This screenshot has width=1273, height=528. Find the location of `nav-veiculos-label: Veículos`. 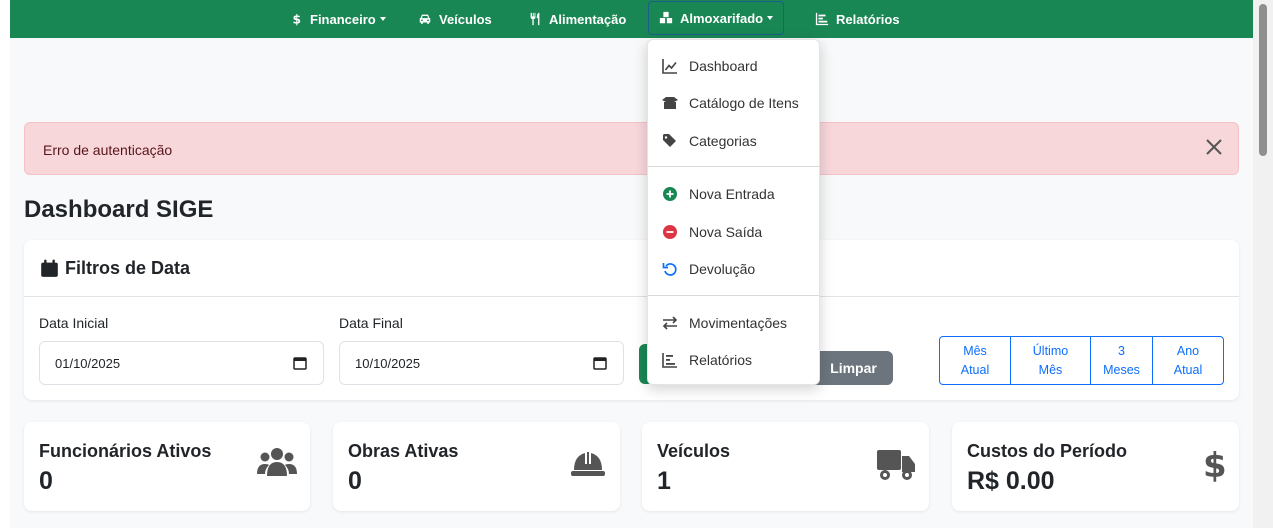

nav-veiculos-label: Veículos is located at coordinates (465, 19).